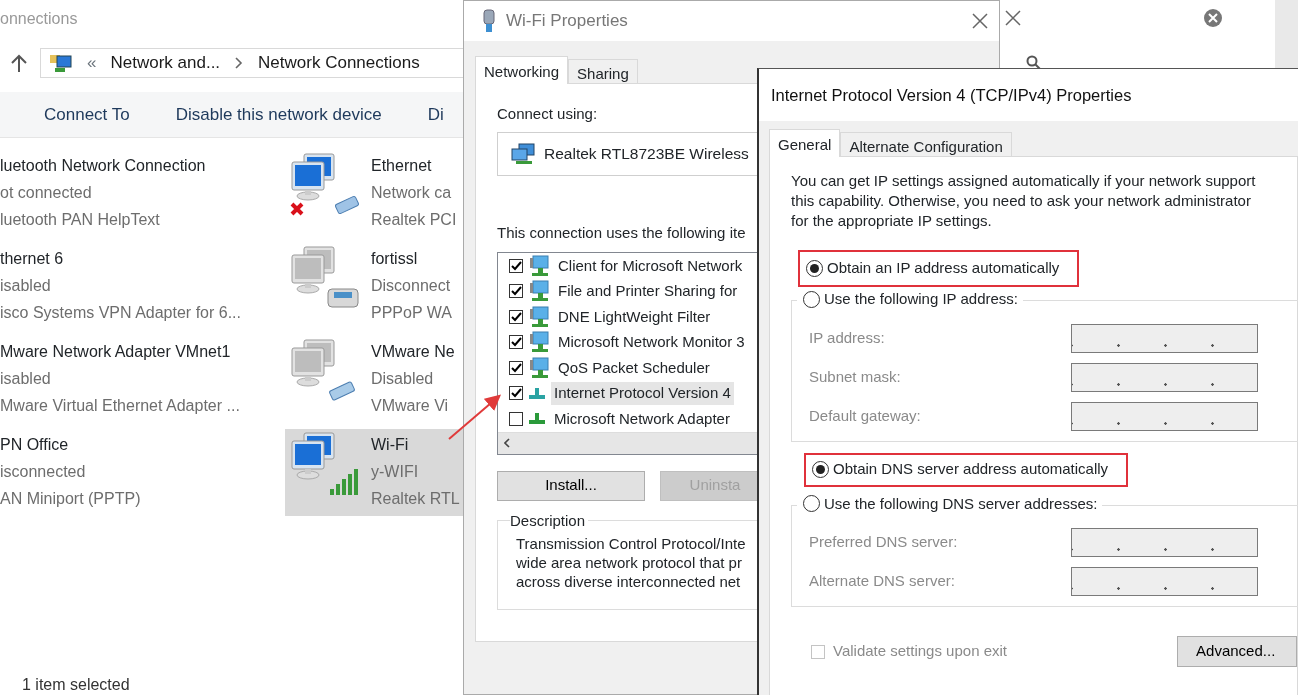  What do you see at coordinates (35, 445) in the screenshot?
I see `connection-name: PN Office` at bounding box center [35, 445].